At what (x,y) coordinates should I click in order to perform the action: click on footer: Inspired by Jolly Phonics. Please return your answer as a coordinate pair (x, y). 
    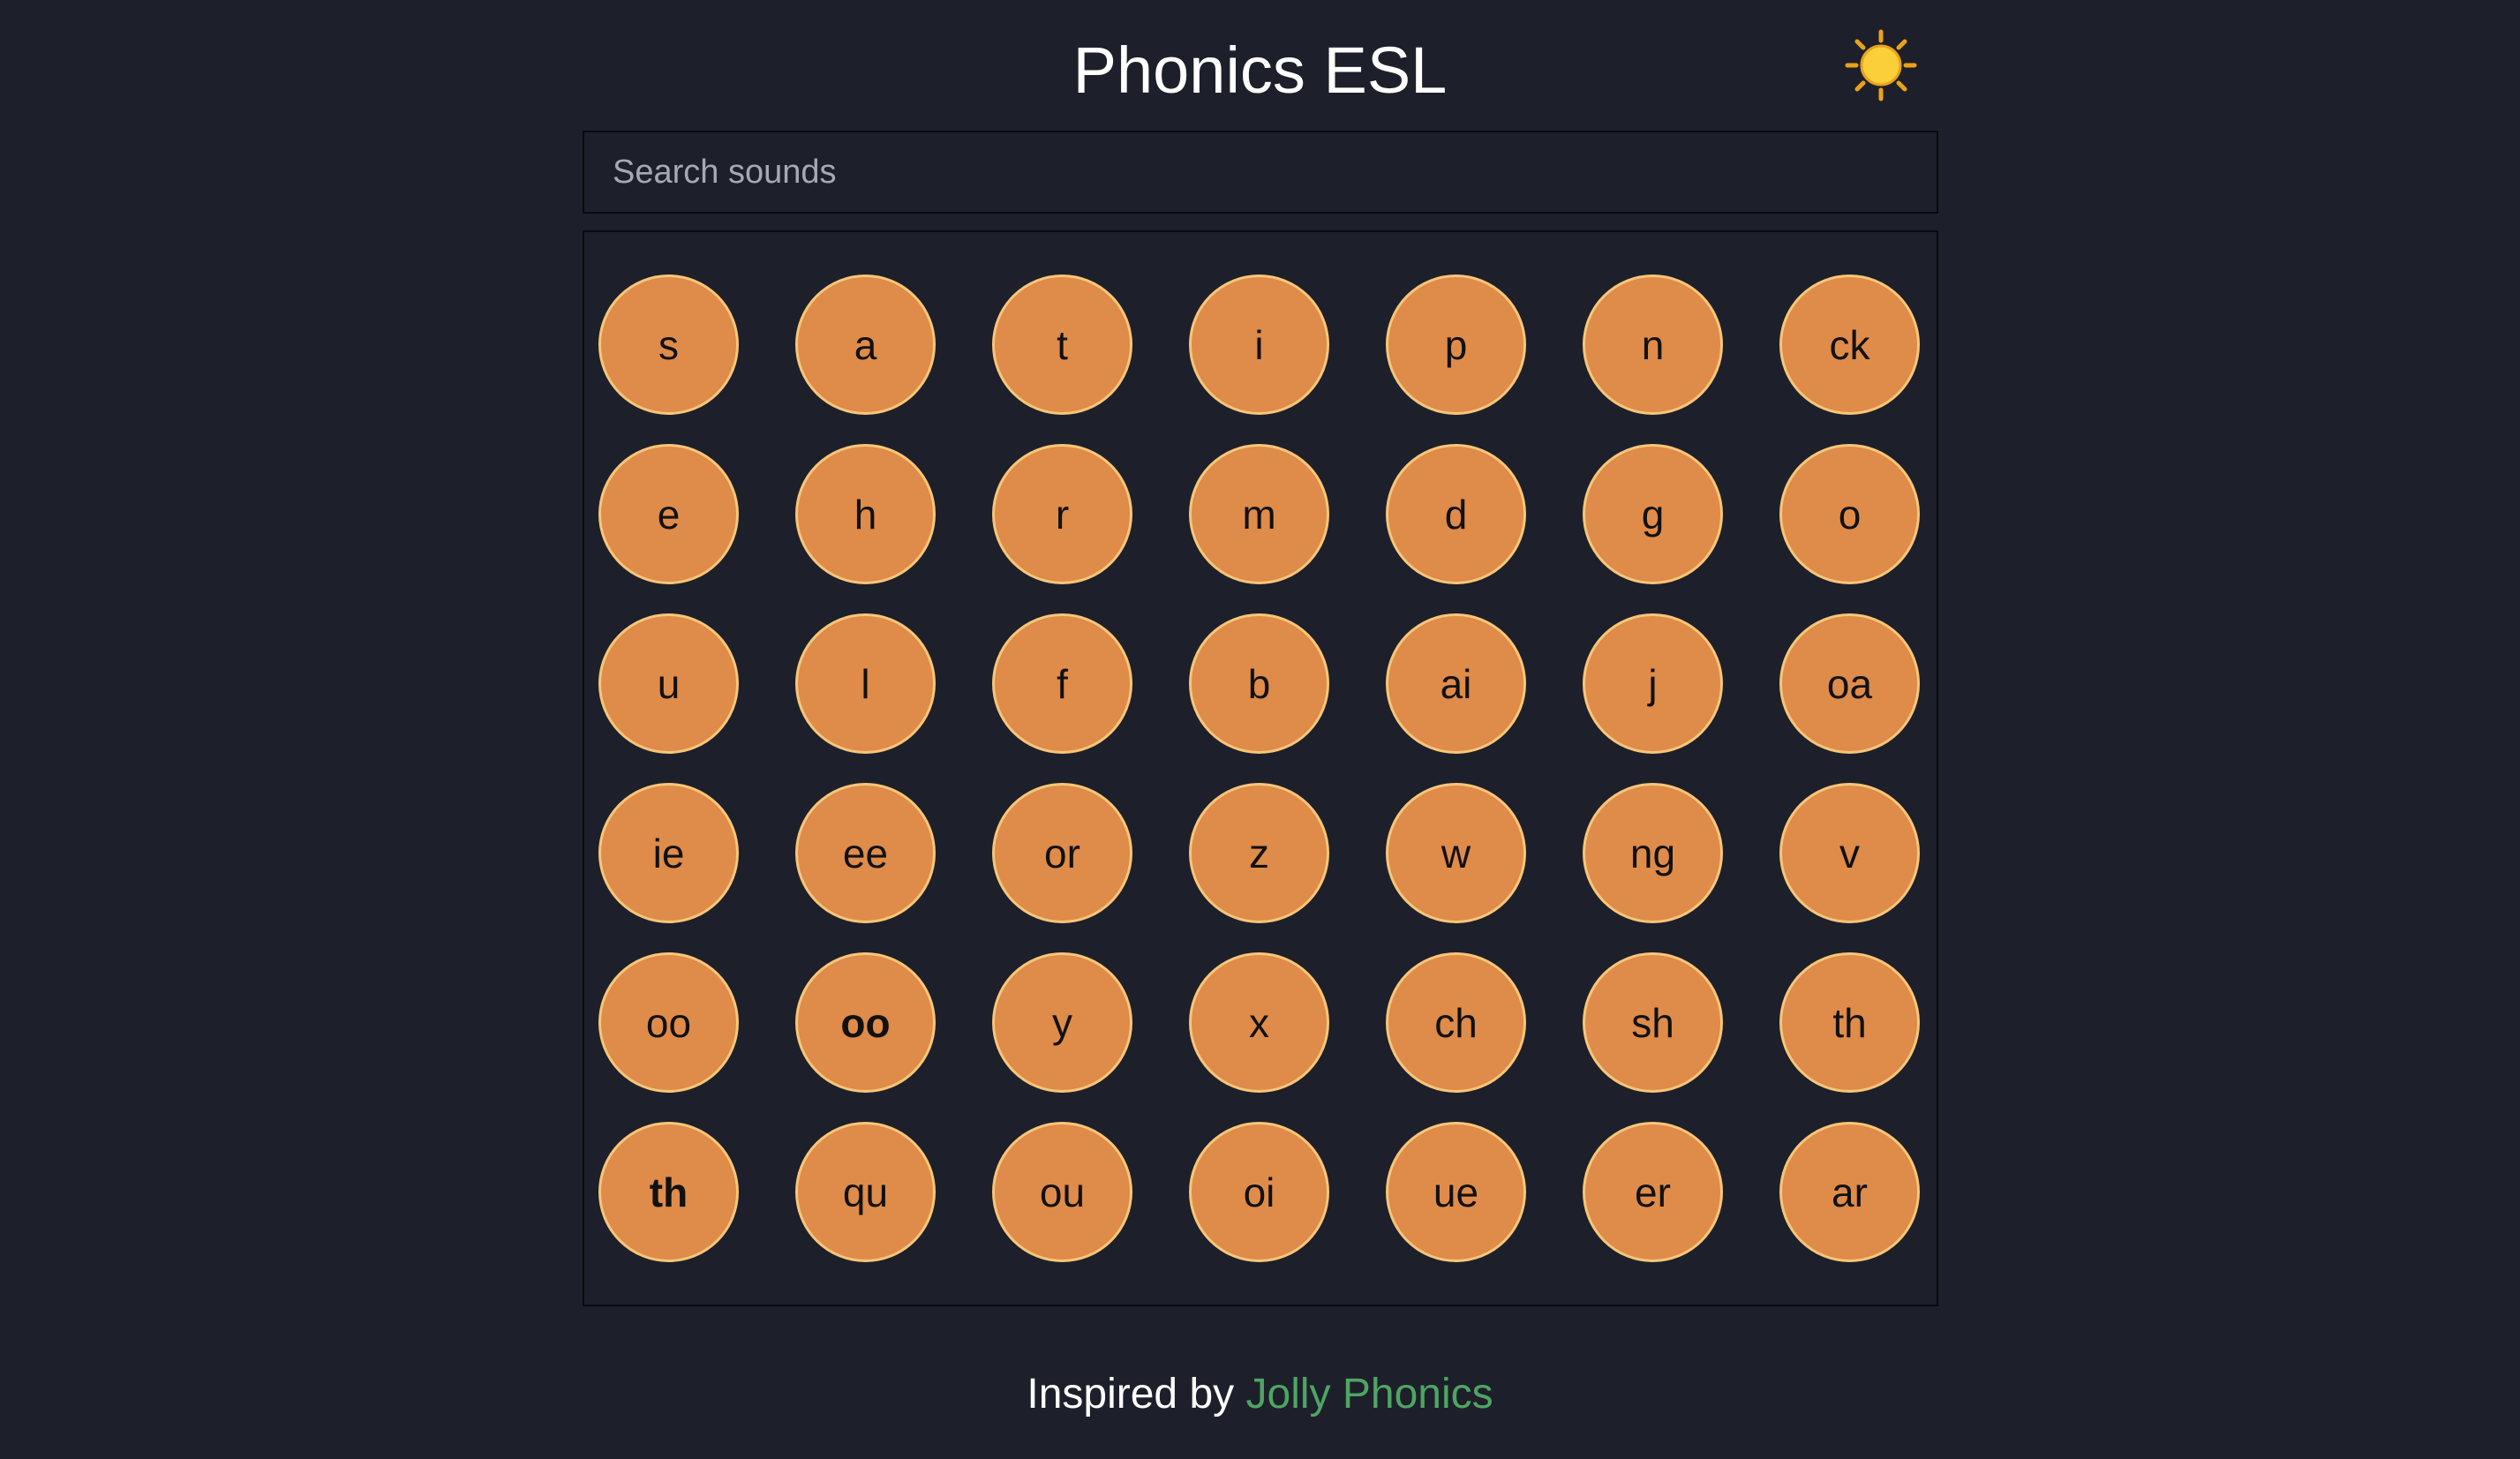
    Looking at the image, I should click on (1260, 1394).